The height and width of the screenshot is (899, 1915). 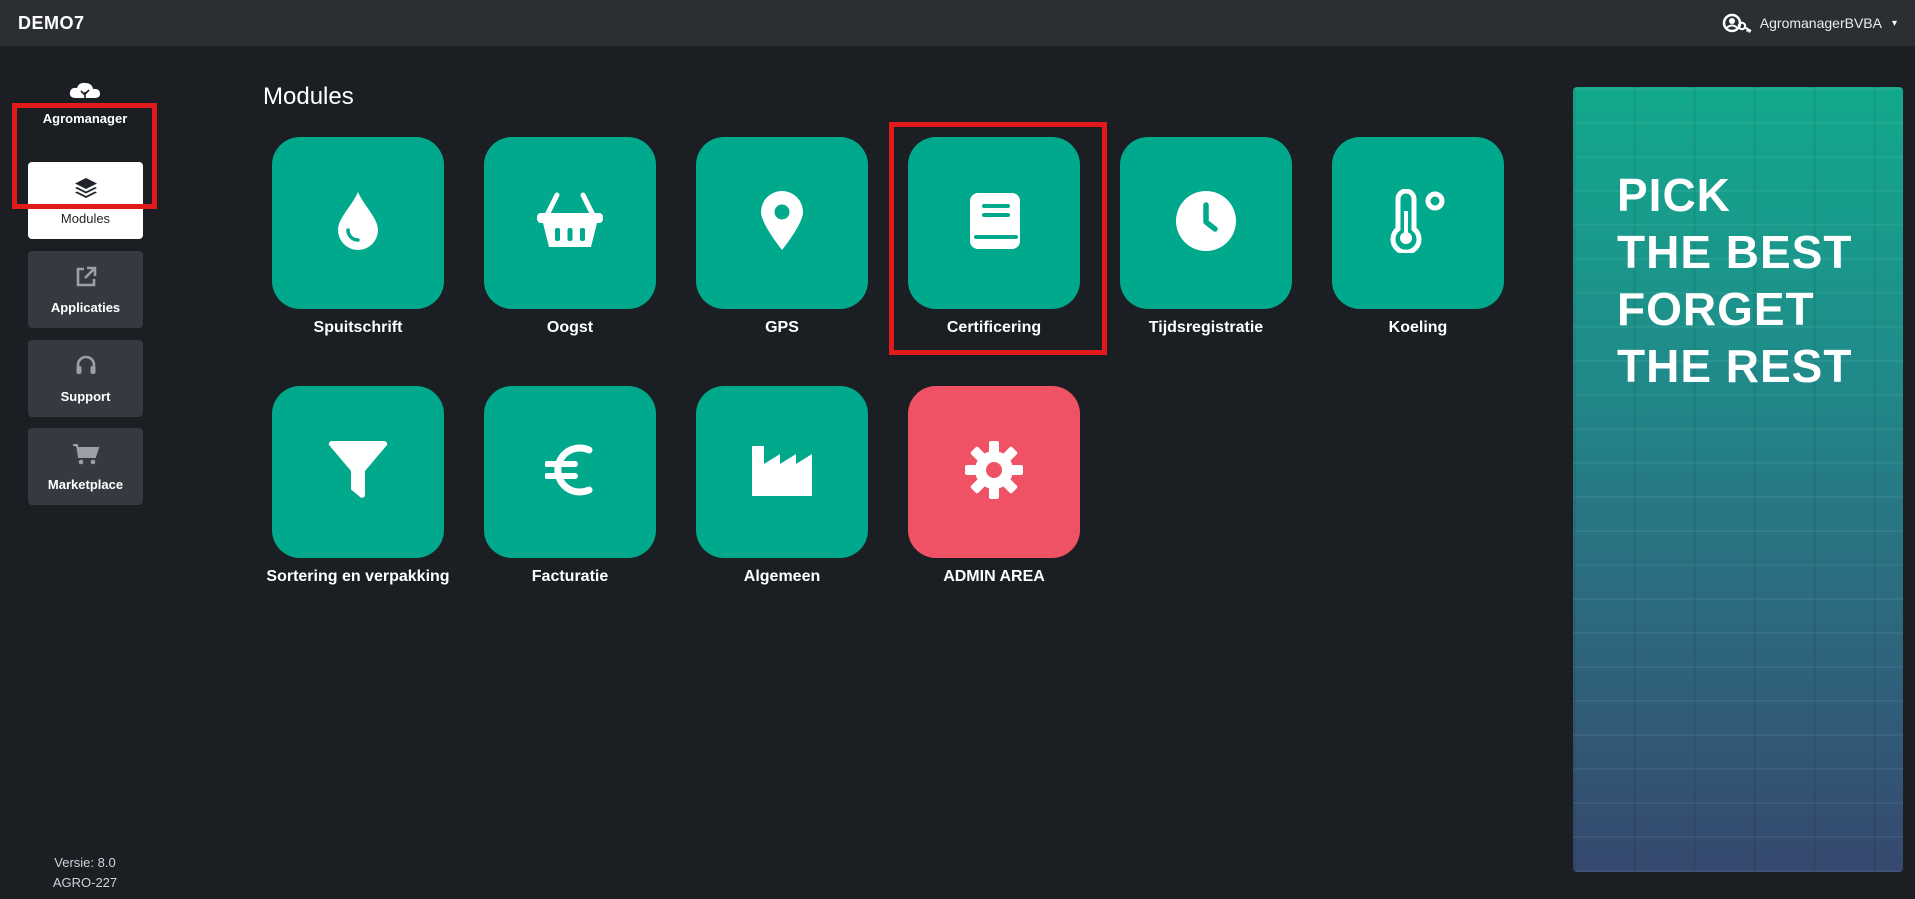 I want to click on filter-icon, so click(x=358, y=472).